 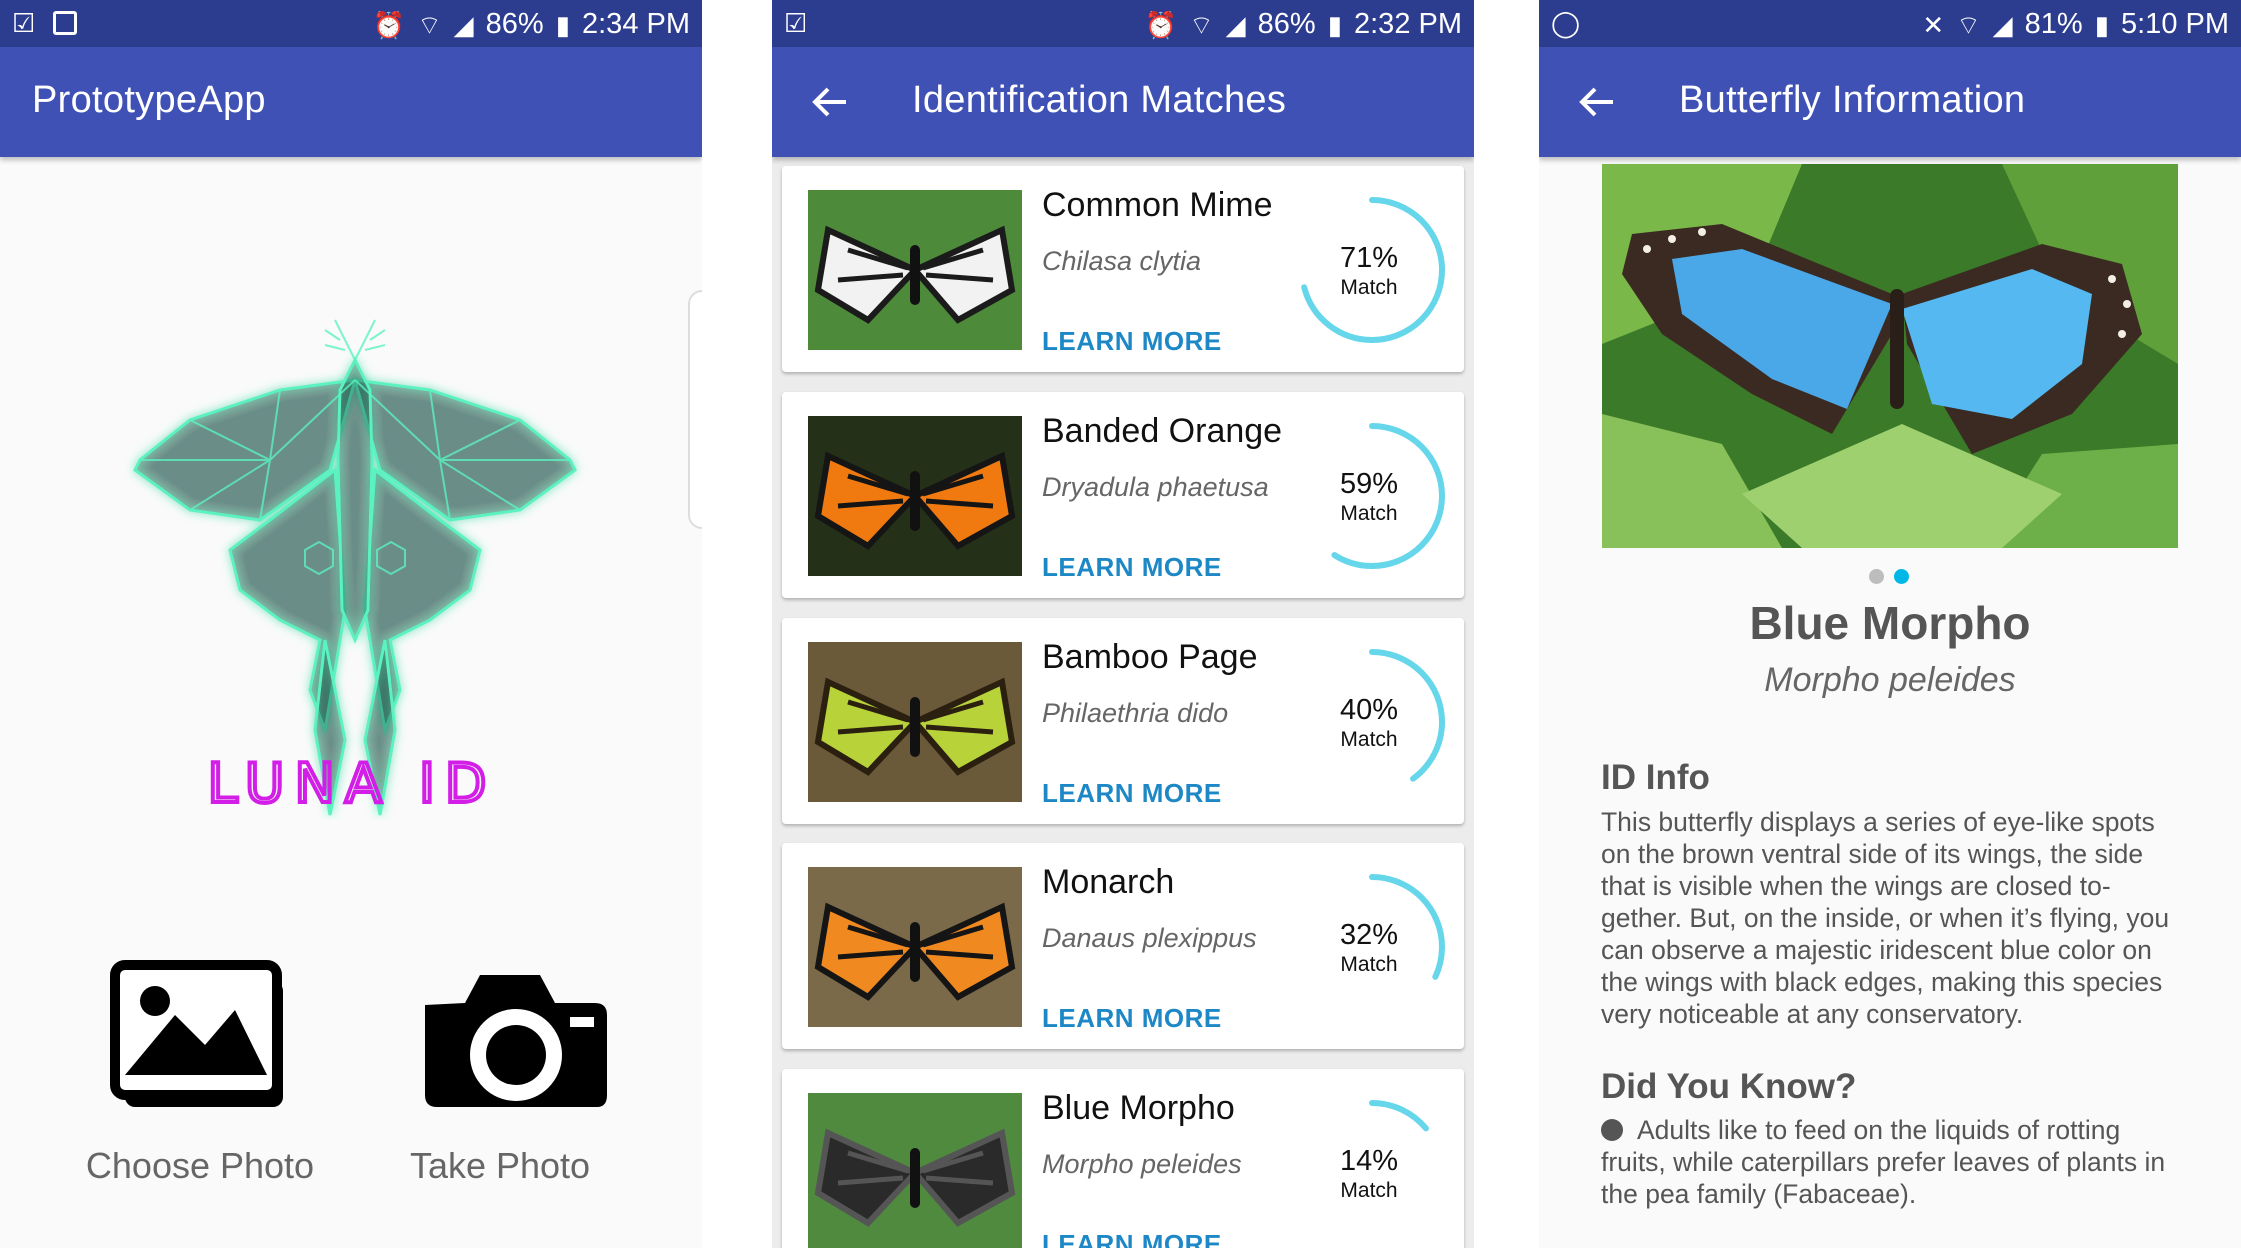 What do you see at coordinates (1889, 576) in the screenshot?
I see `carousel-indicator` at bounding box center [1889, 576].